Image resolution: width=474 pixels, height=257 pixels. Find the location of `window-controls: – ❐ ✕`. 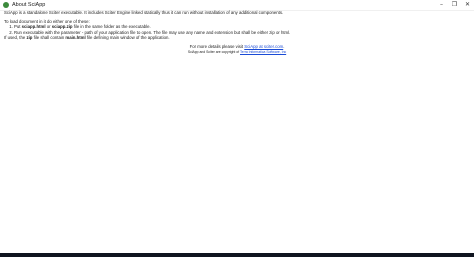

window-controls: – ❐ ✕ is located at coordinates (454, 5).